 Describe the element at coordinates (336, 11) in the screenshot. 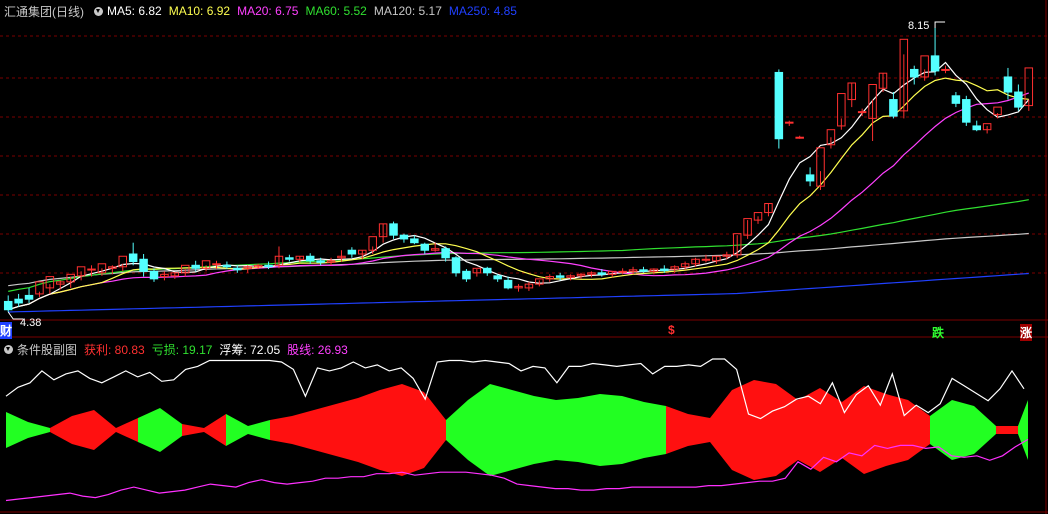

I see `ma60-value: MA60: 5.52` at that location.